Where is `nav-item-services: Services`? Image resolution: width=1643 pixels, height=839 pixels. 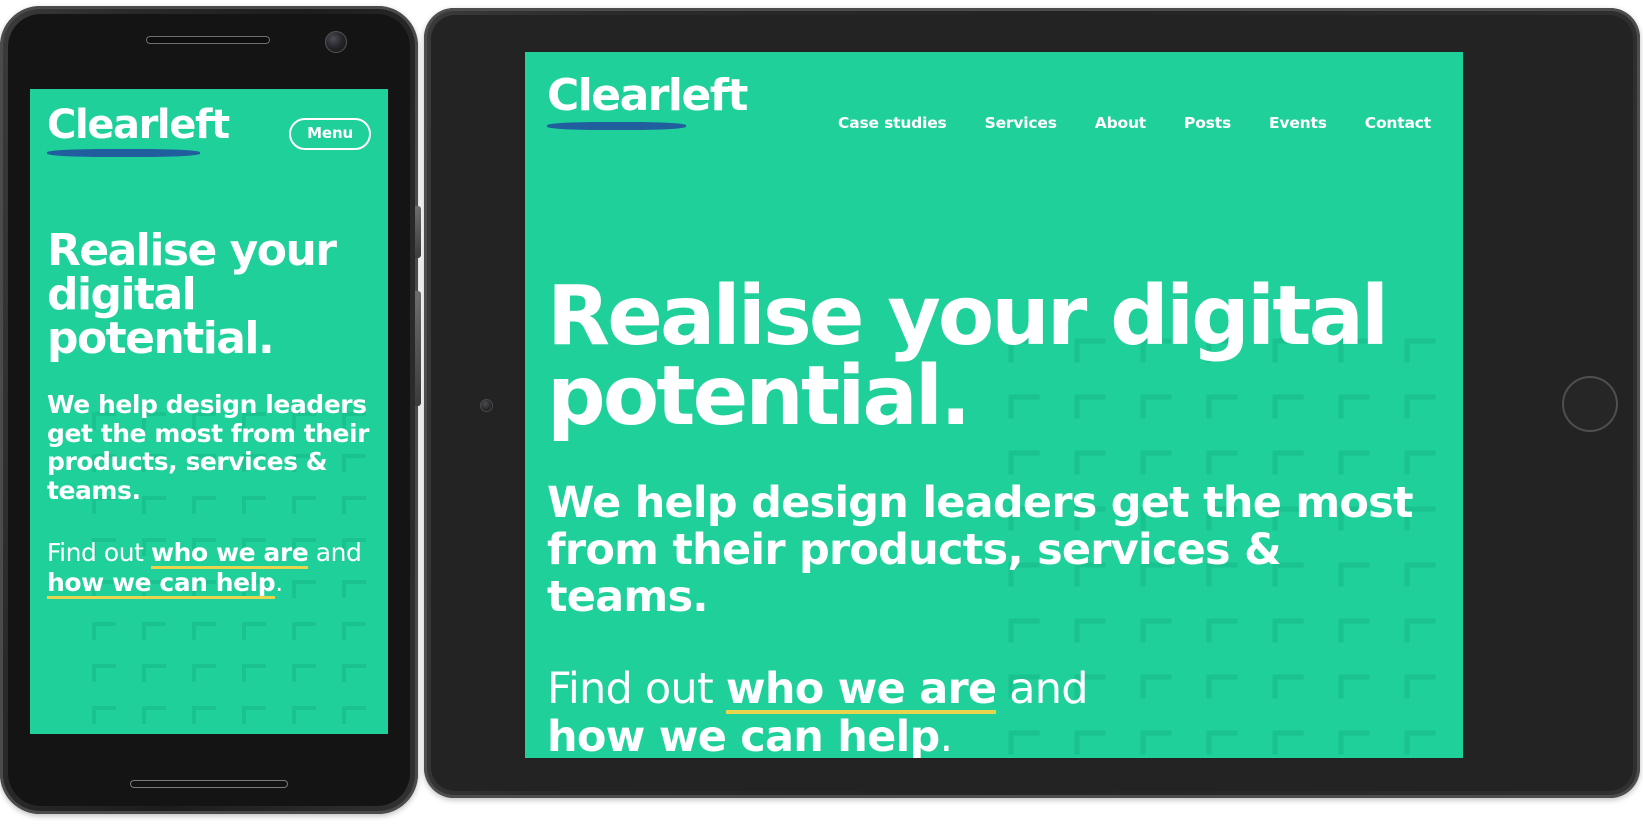 nav-item-services: Services is located at coordinates (1021, 123).